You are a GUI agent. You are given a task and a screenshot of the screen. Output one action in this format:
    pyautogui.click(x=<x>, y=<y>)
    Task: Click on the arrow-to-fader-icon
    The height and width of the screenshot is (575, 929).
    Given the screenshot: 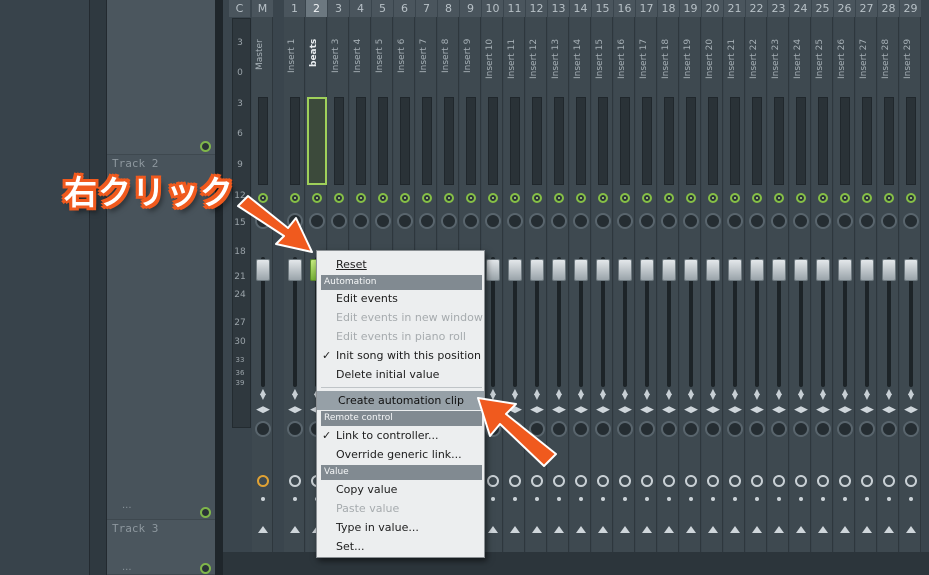 What is the action you would take?
    pyautogui.click(x=275, y=224)
    